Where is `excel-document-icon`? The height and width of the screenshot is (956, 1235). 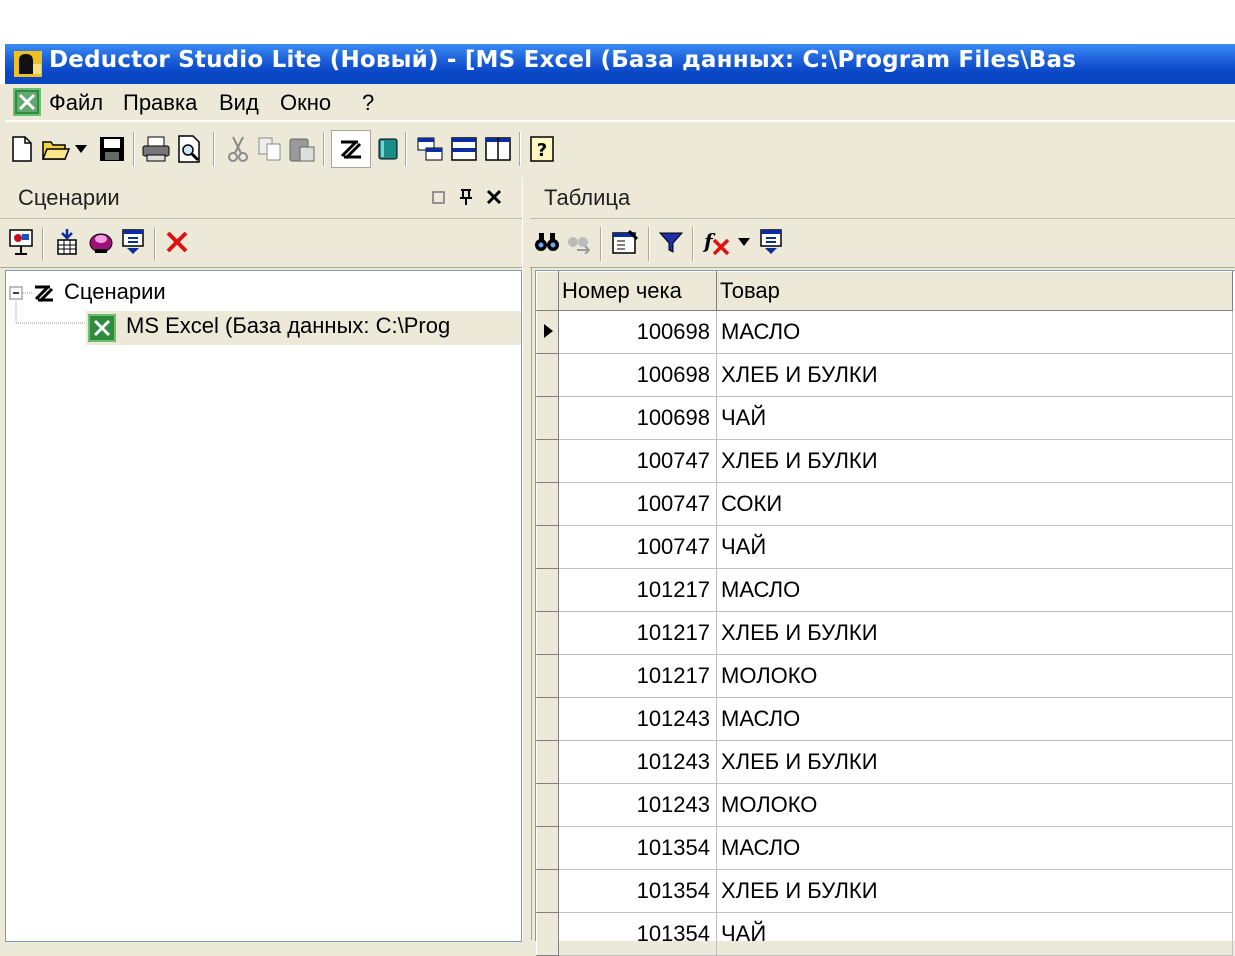
excel-document-icon is located at coordinates (27, 102).